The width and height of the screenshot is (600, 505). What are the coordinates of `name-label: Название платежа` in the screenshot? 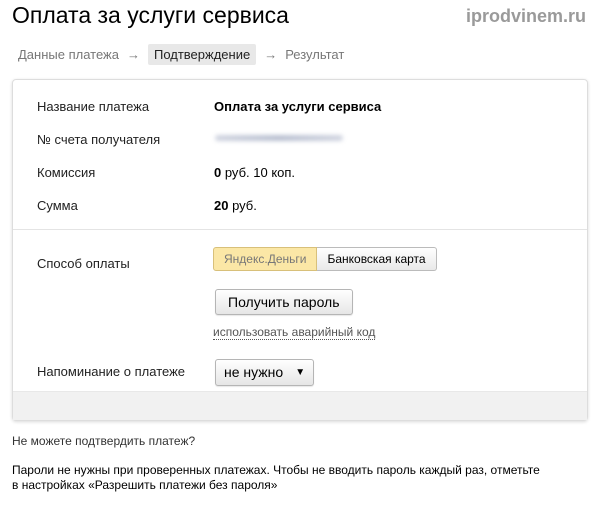 It's located at (93, 106).